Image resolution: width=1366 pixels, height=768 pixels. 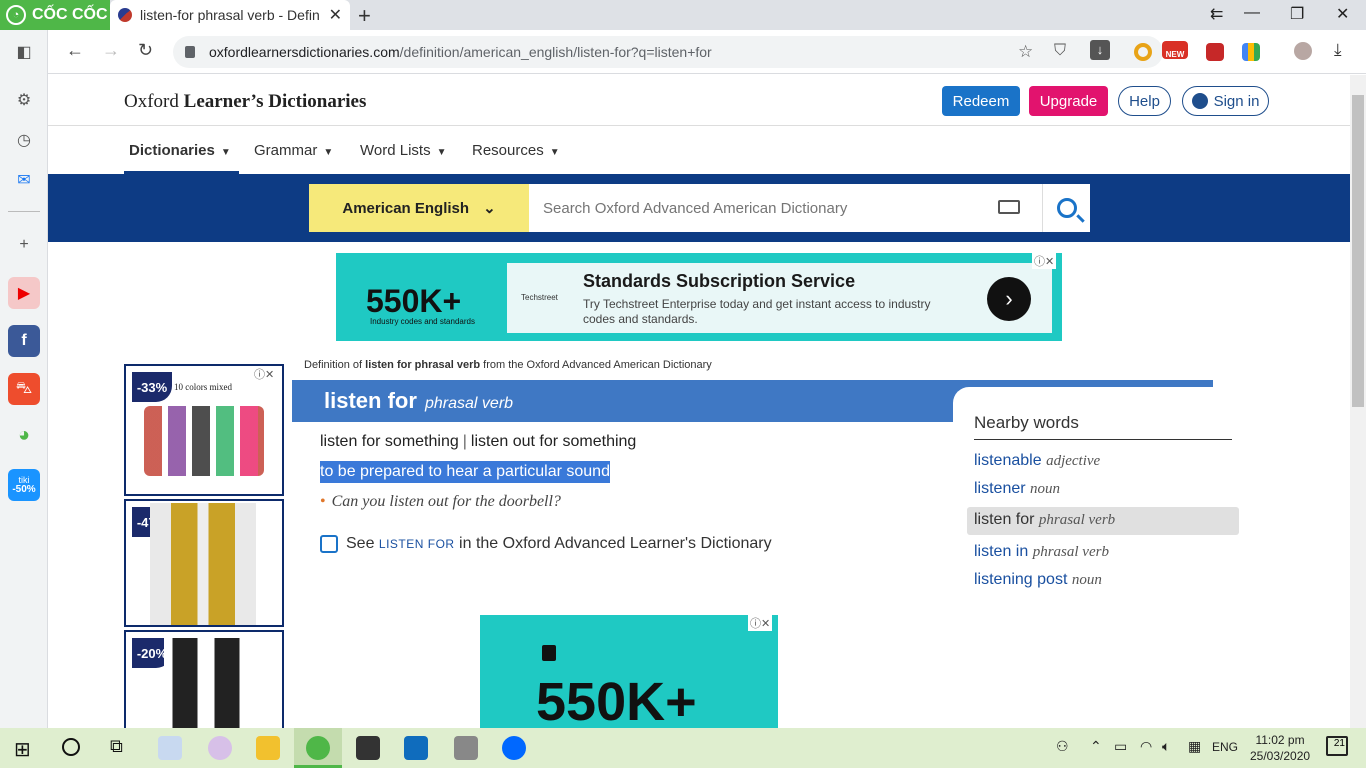 What do you see at coordinates (1037, 461) in the screenshot?
I see `nearby-item: listenable adjective` at bounding box center [1037, 461].